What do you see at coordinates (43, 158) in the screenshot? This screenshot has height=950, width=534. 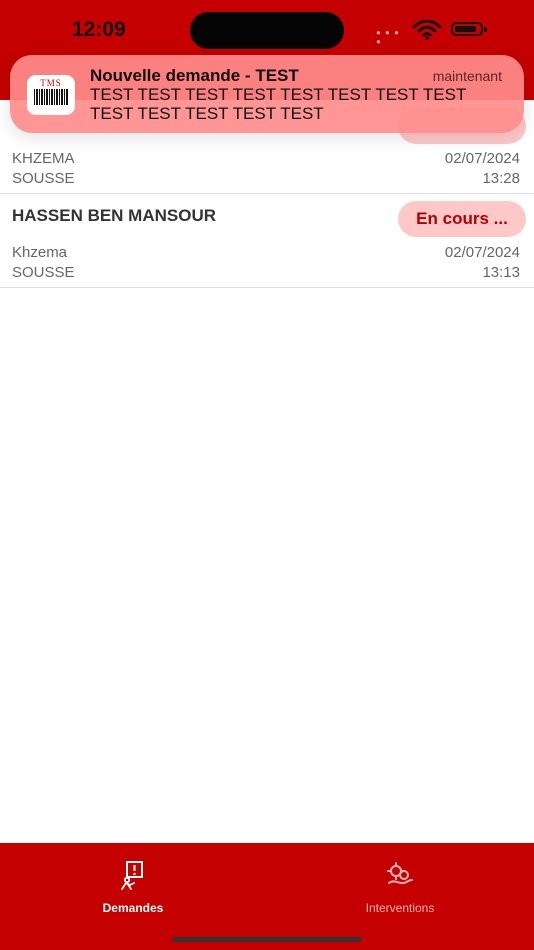 I see `request-place: KHZEMA` at bounding box center [43, 158].